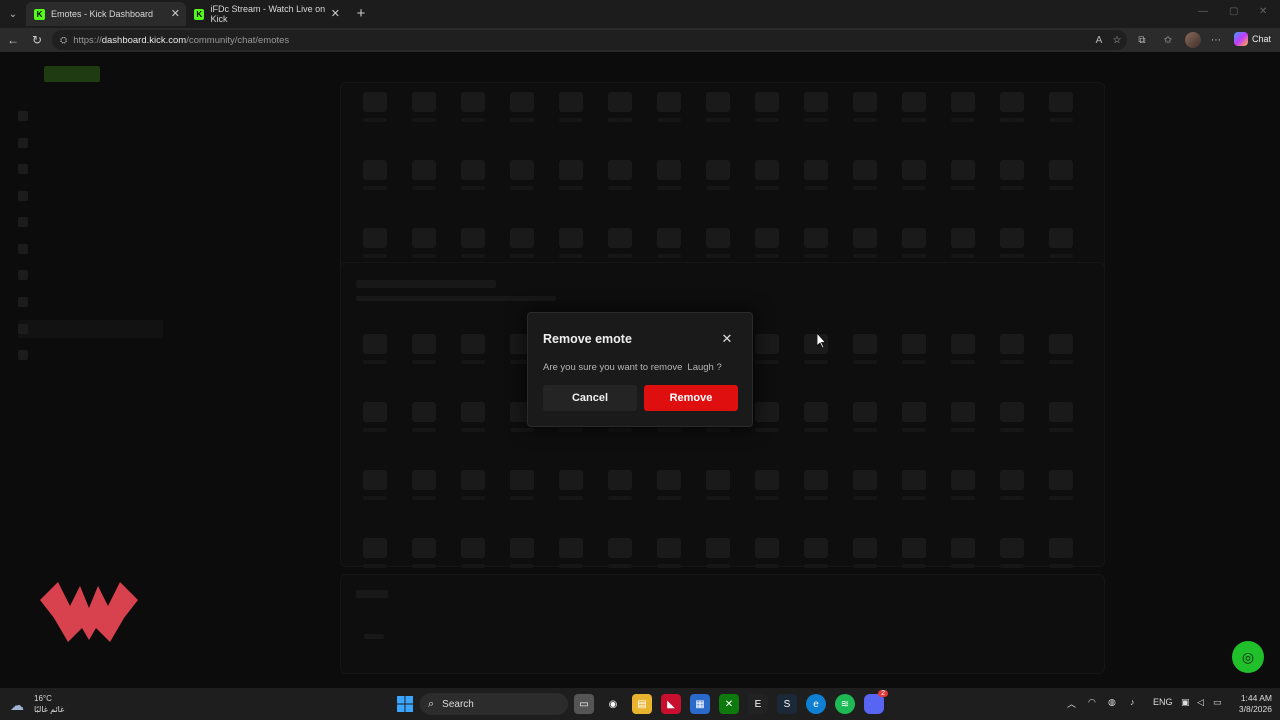 The width and height of the screenshot is (1280, 720). What do you see at coordinates (456, 298) in the screenshot?
I see `section-subheading` at bounding box center [456, 298].